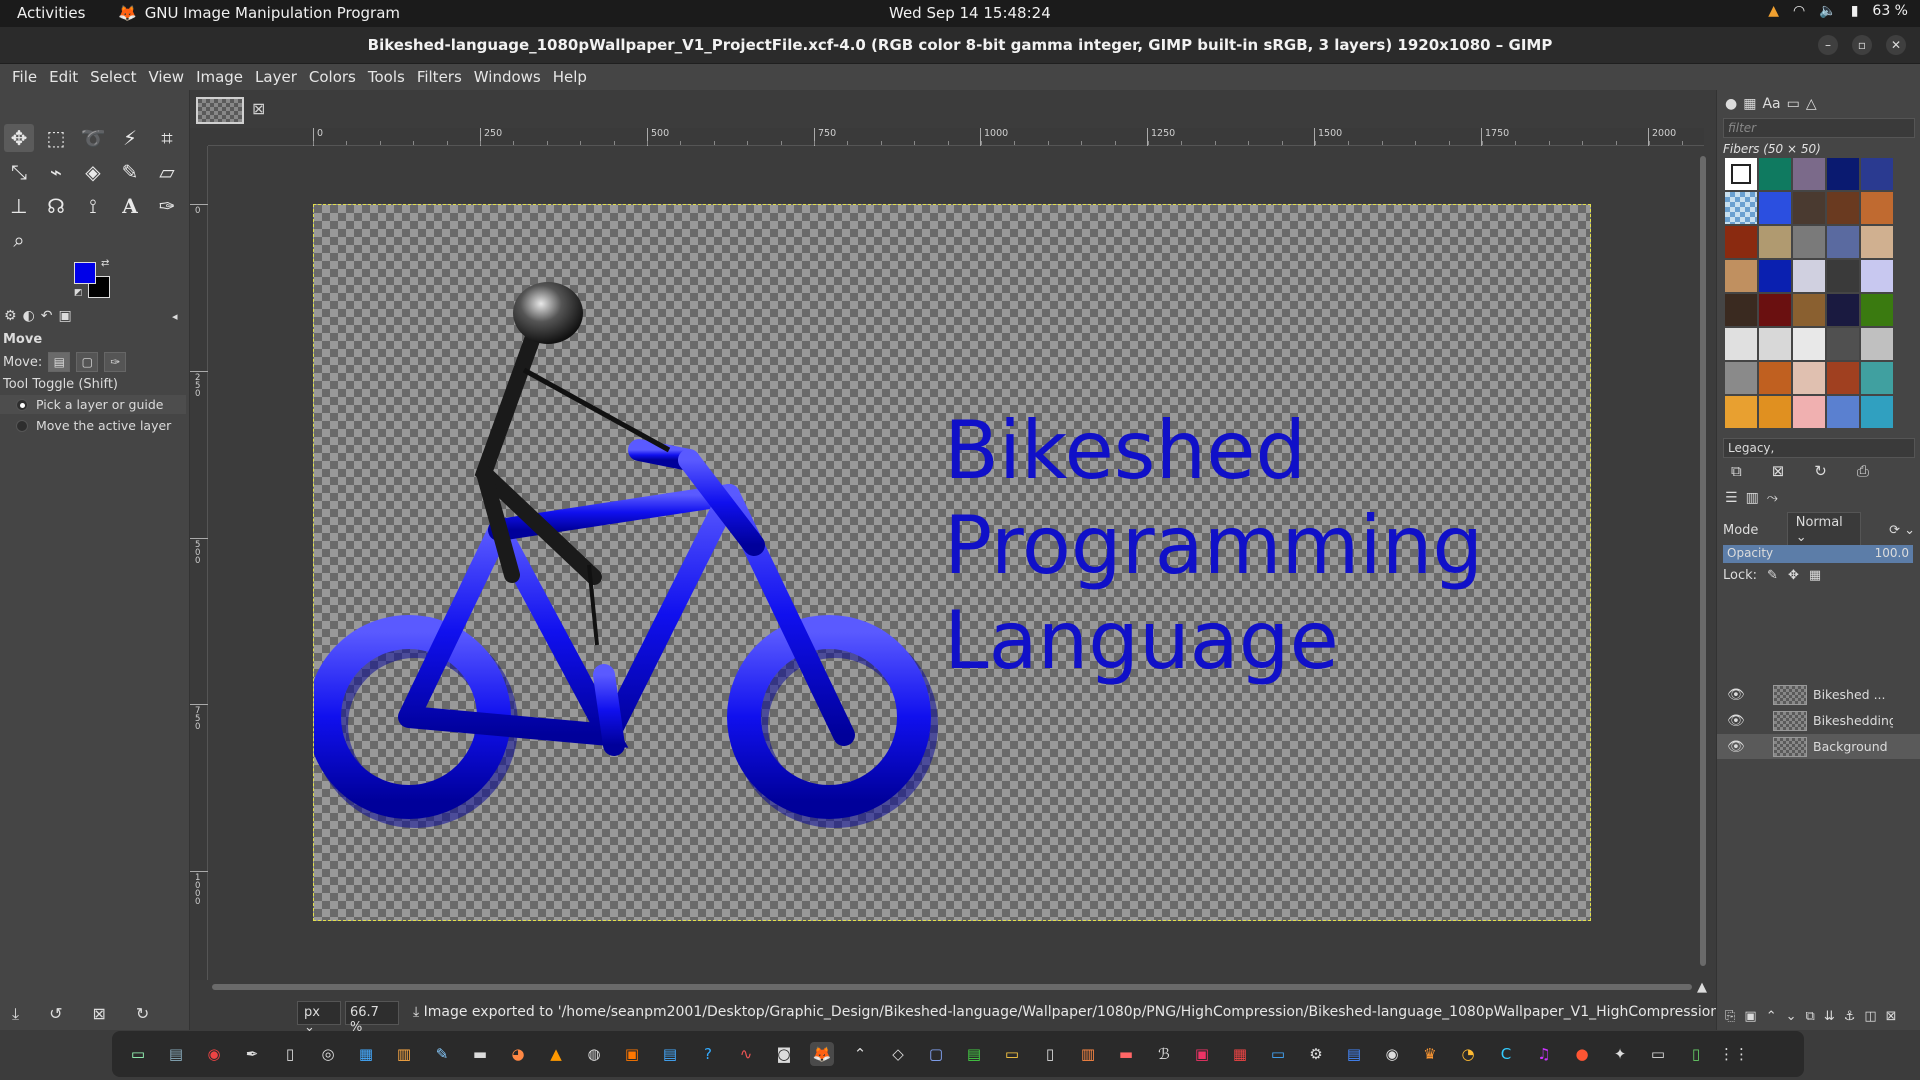  I want to click on horizontal-ruler: 0 250 500 750 1000 1250 1500 1750 2000, so click(956, 137).